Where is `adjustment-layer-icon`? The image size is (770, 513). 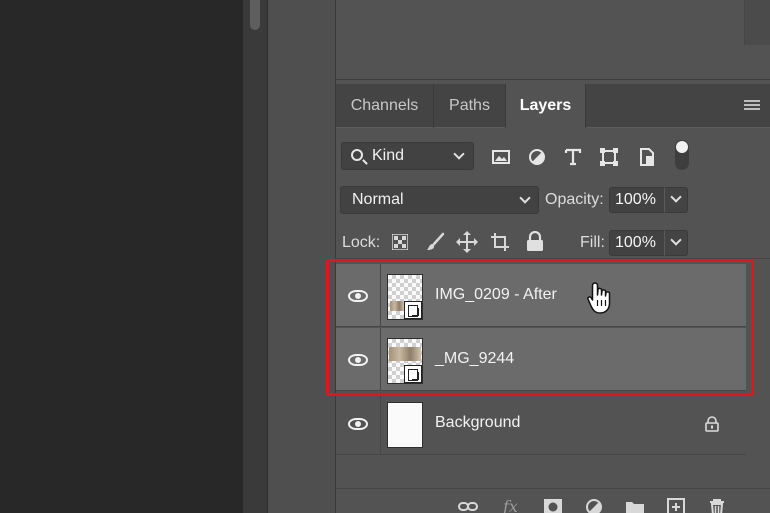
adjustment-layer-icon is located at coordinates (594, 505).